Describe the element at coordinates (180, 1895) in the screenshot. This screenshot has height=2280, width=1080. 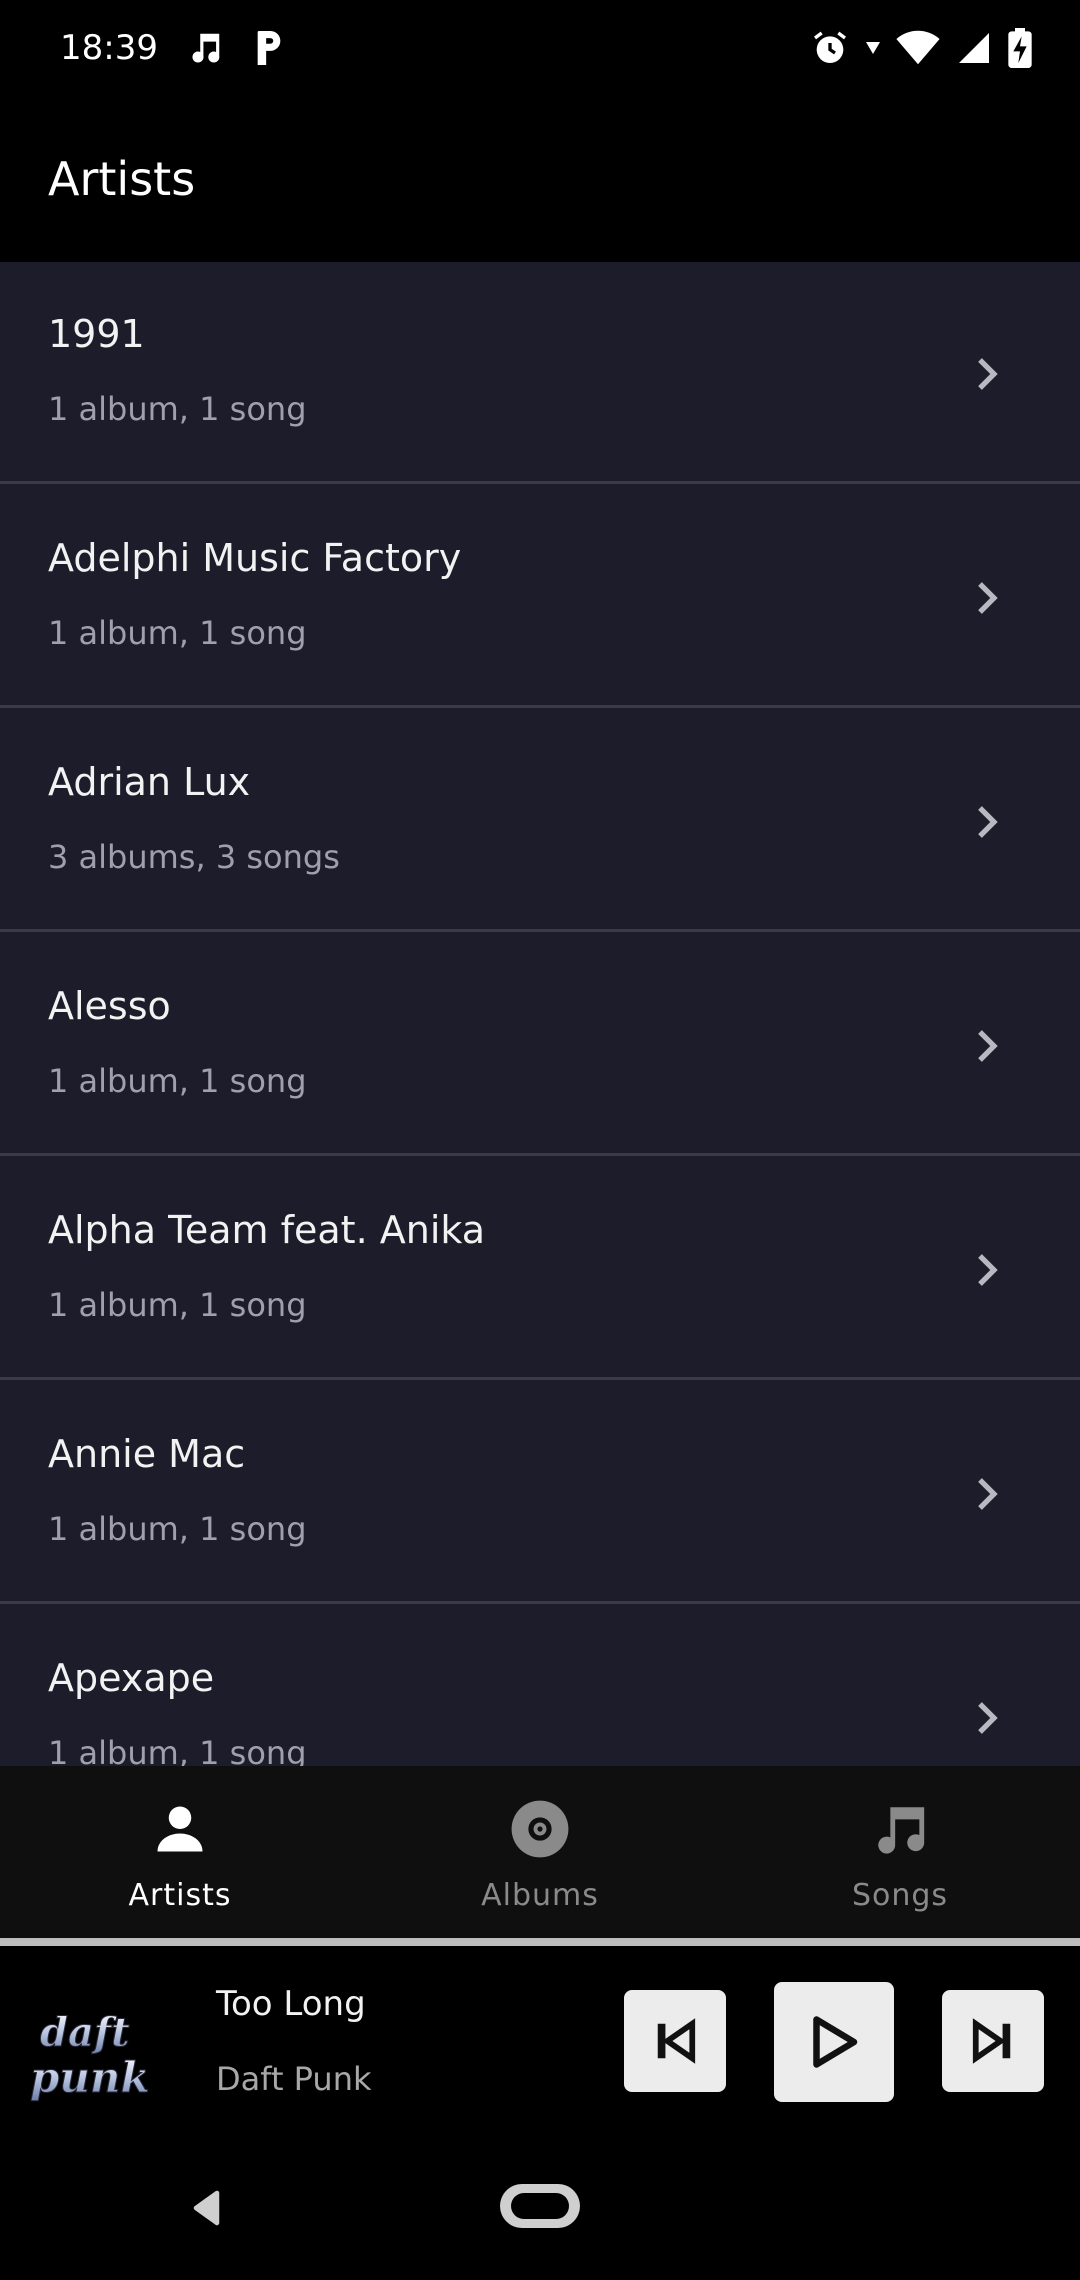
I see `tab-label: Artists` at that location.